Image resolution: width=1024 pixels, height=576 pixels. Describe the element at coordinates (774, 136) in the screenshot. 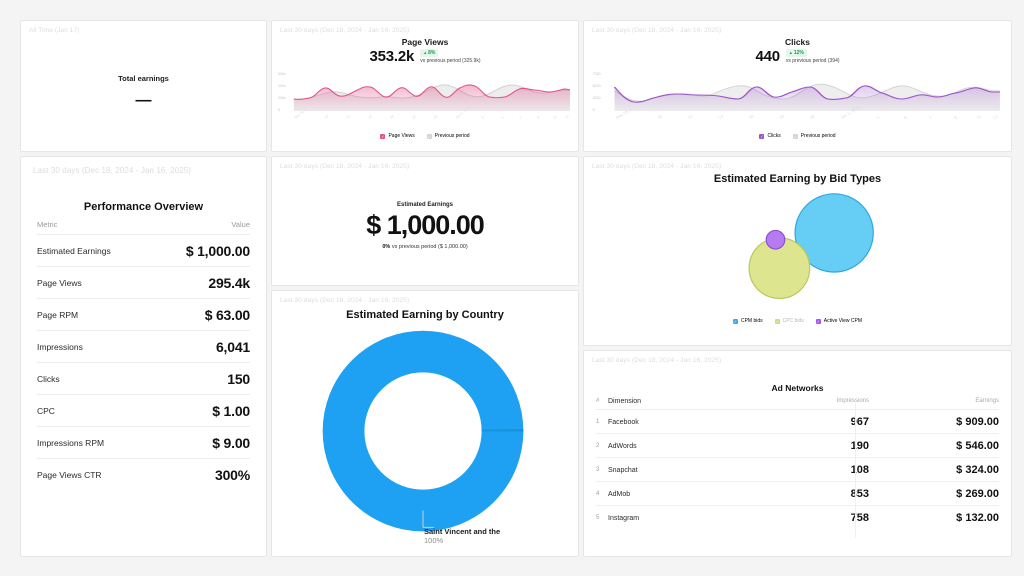

I see `legend-label: Clicks` at that location.